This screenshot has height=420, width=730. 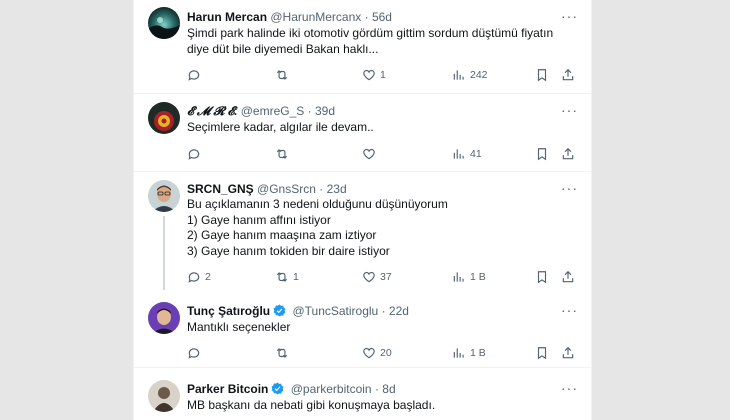 I want to click on user-handle: @HarunMercanx, so click(x=315, y=17).